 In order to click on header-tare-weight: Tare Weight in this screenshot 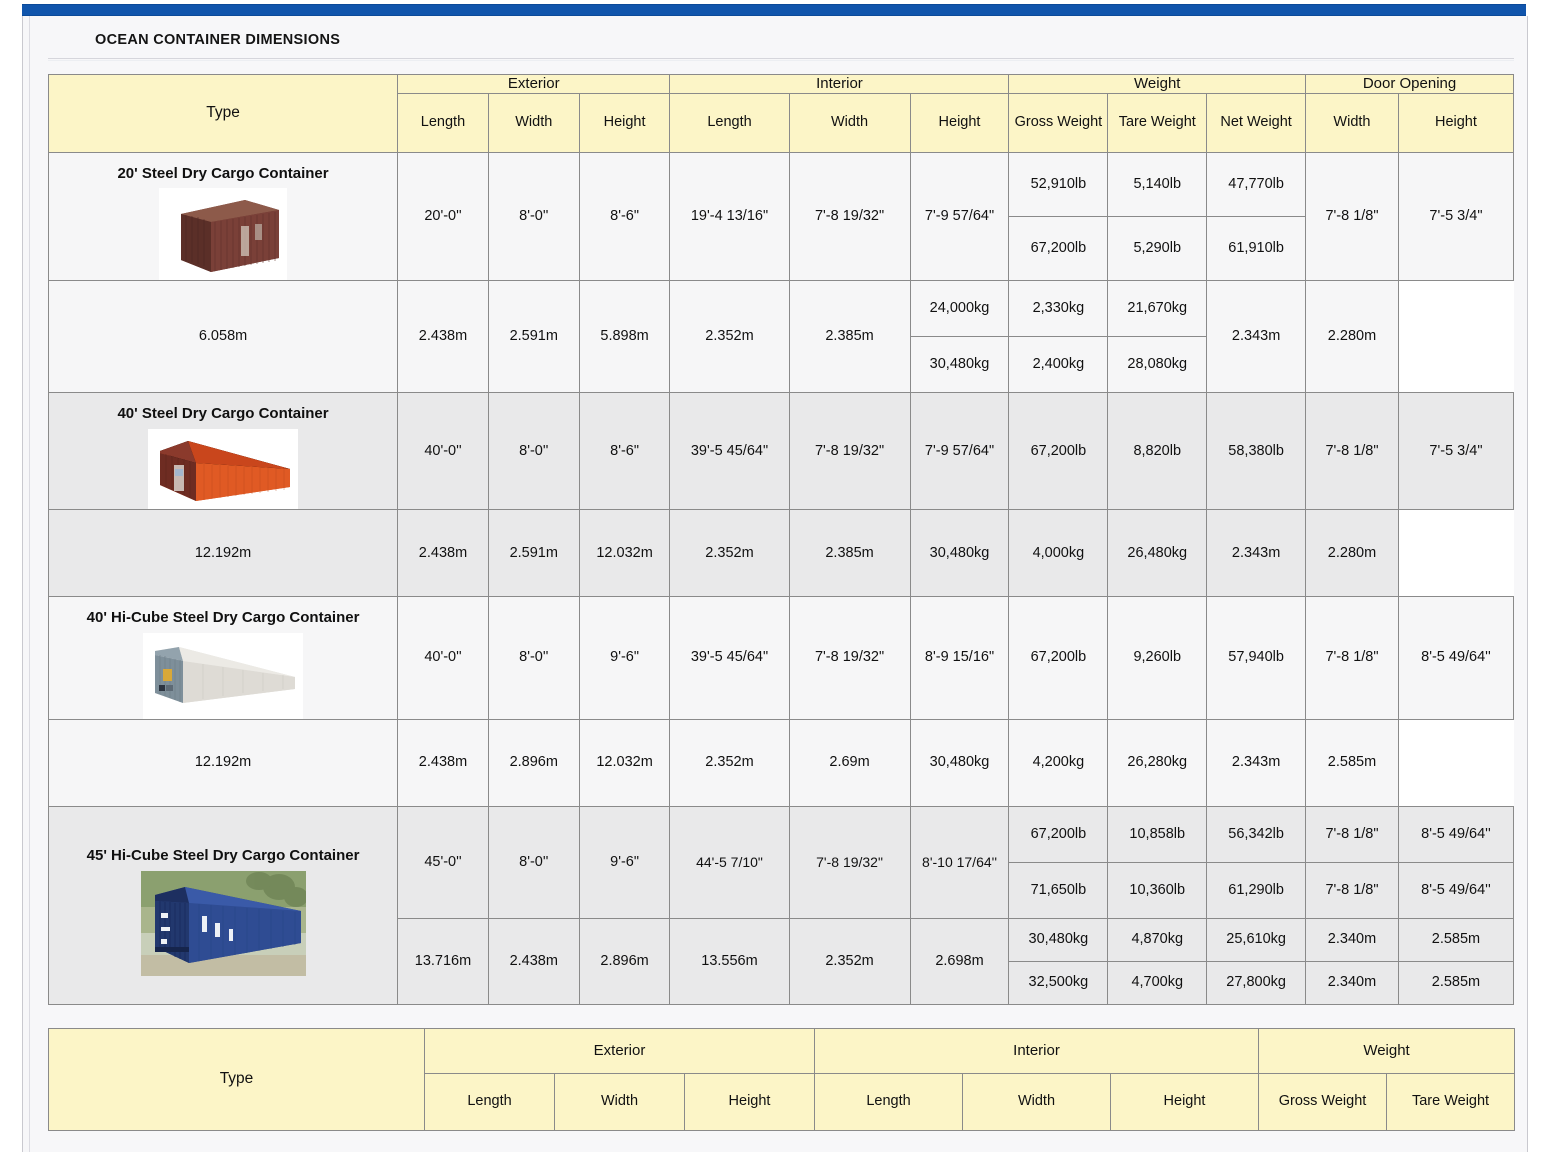, I will do `click(1157, 122)`.